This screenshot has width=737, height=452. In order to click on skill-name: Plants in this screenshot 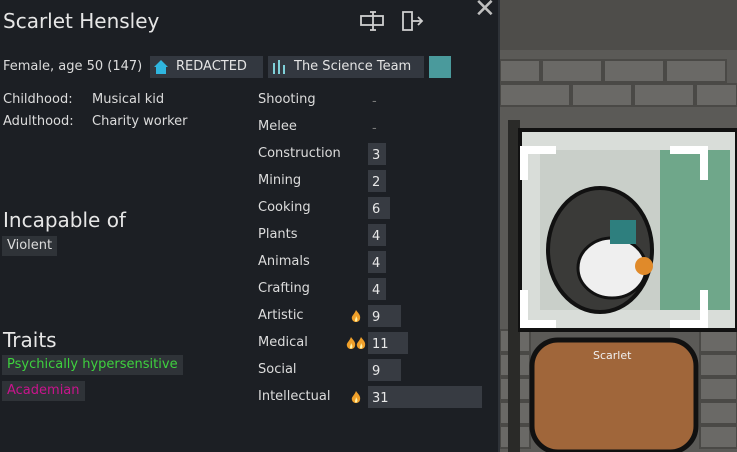, I will do `click(278, 234)`.